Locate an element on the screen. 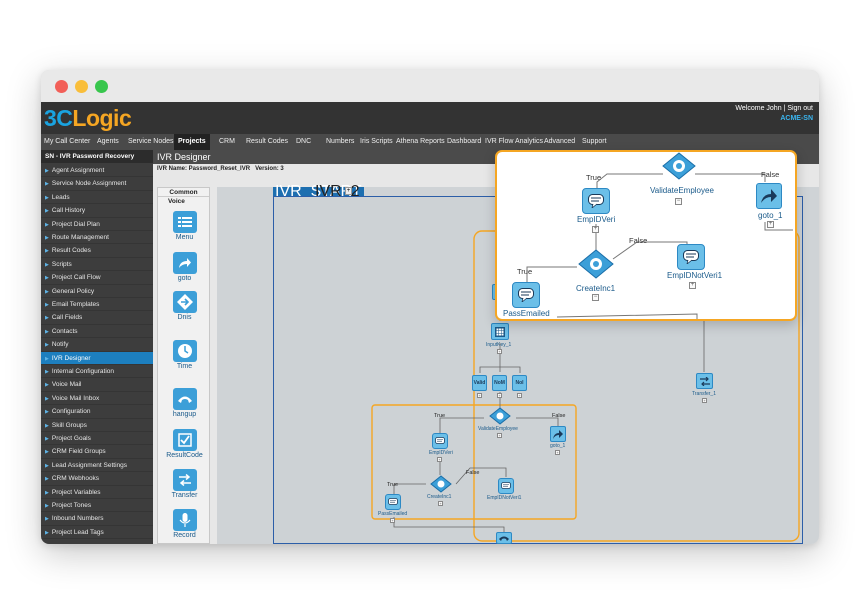 The height and width of the screenshot is (614, 859). palette-resultcode: ResultCode is located at coordinates (184, 444).